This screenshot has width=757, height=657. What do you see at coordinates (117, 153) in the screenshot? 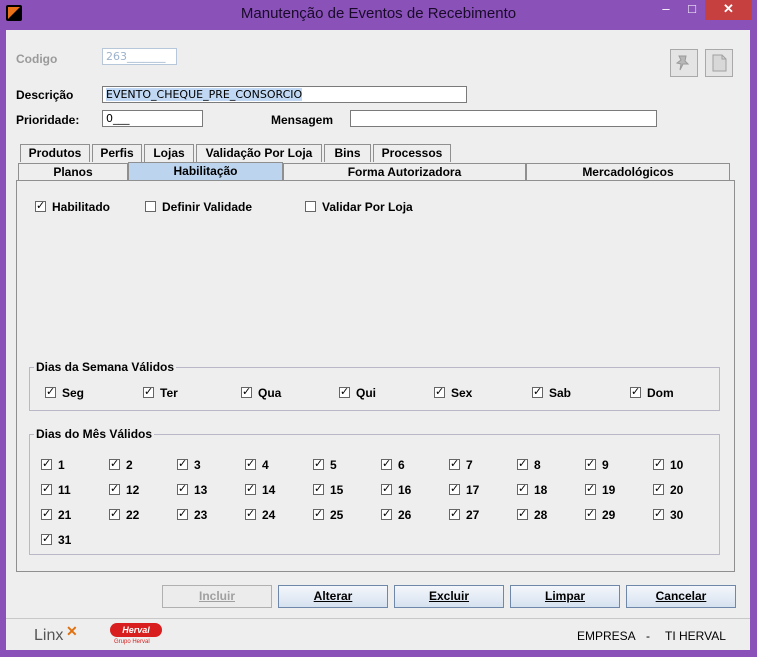
I see `tab-perfis: Perfis` at bounding box center [117, 153].